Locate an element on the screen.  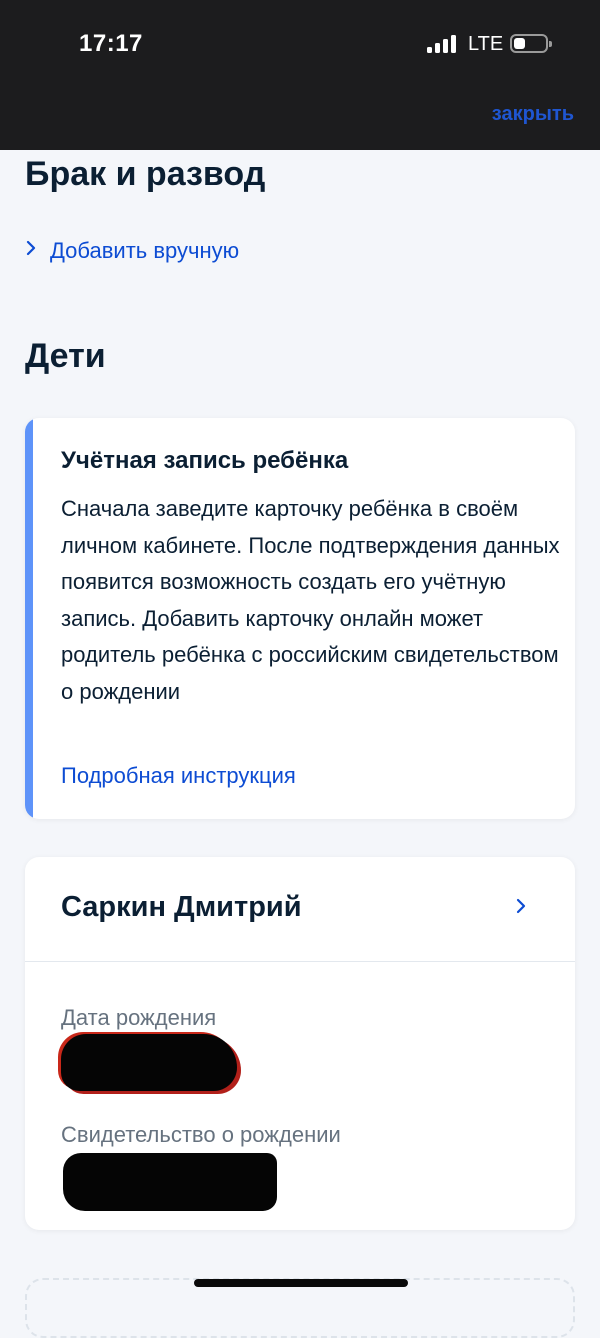
close-button: закрыть is located at coordinates (533, 114).